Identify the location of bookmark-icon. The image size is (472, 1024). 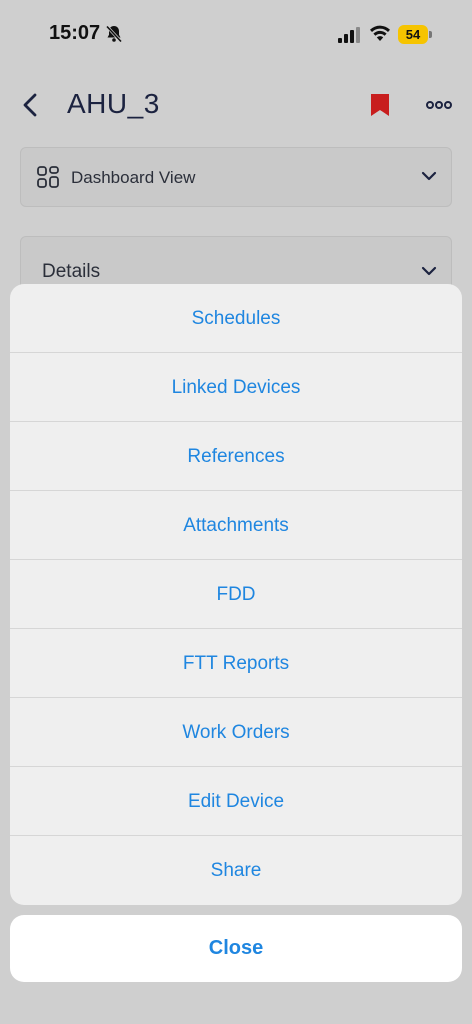
(380, 105).